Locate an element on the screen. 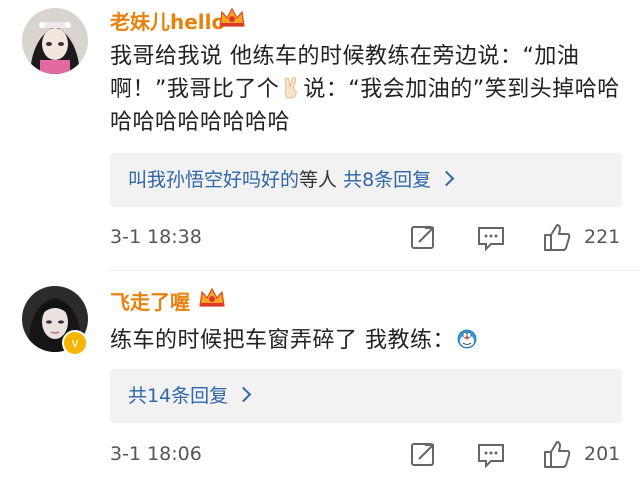 This screenshot has width=640, height=492. reply-preview: 共14条回复 is located at coordinates (366, 396).